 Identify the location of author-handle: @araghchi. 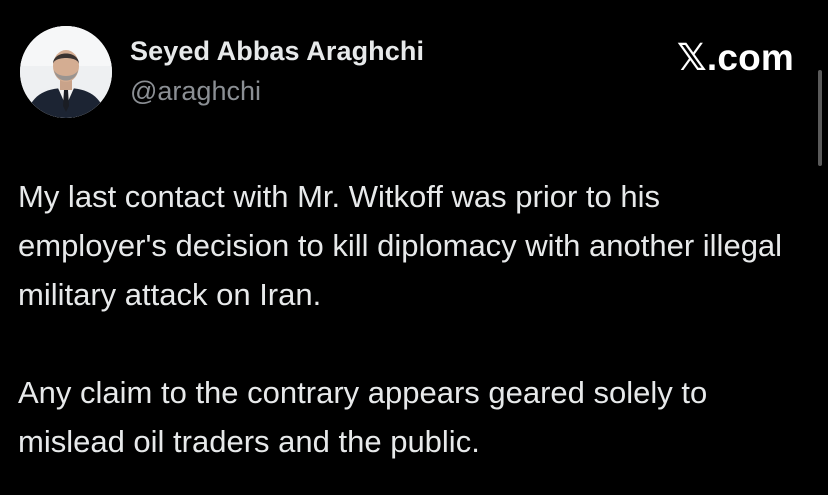
(195, 91).